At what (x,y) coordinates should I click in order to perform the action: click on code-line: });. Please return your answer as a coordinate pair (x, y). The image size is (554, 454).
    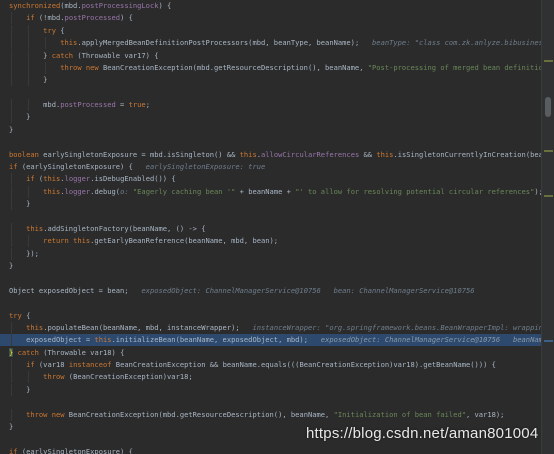
    Looking at the image, I should click on (270, 253).